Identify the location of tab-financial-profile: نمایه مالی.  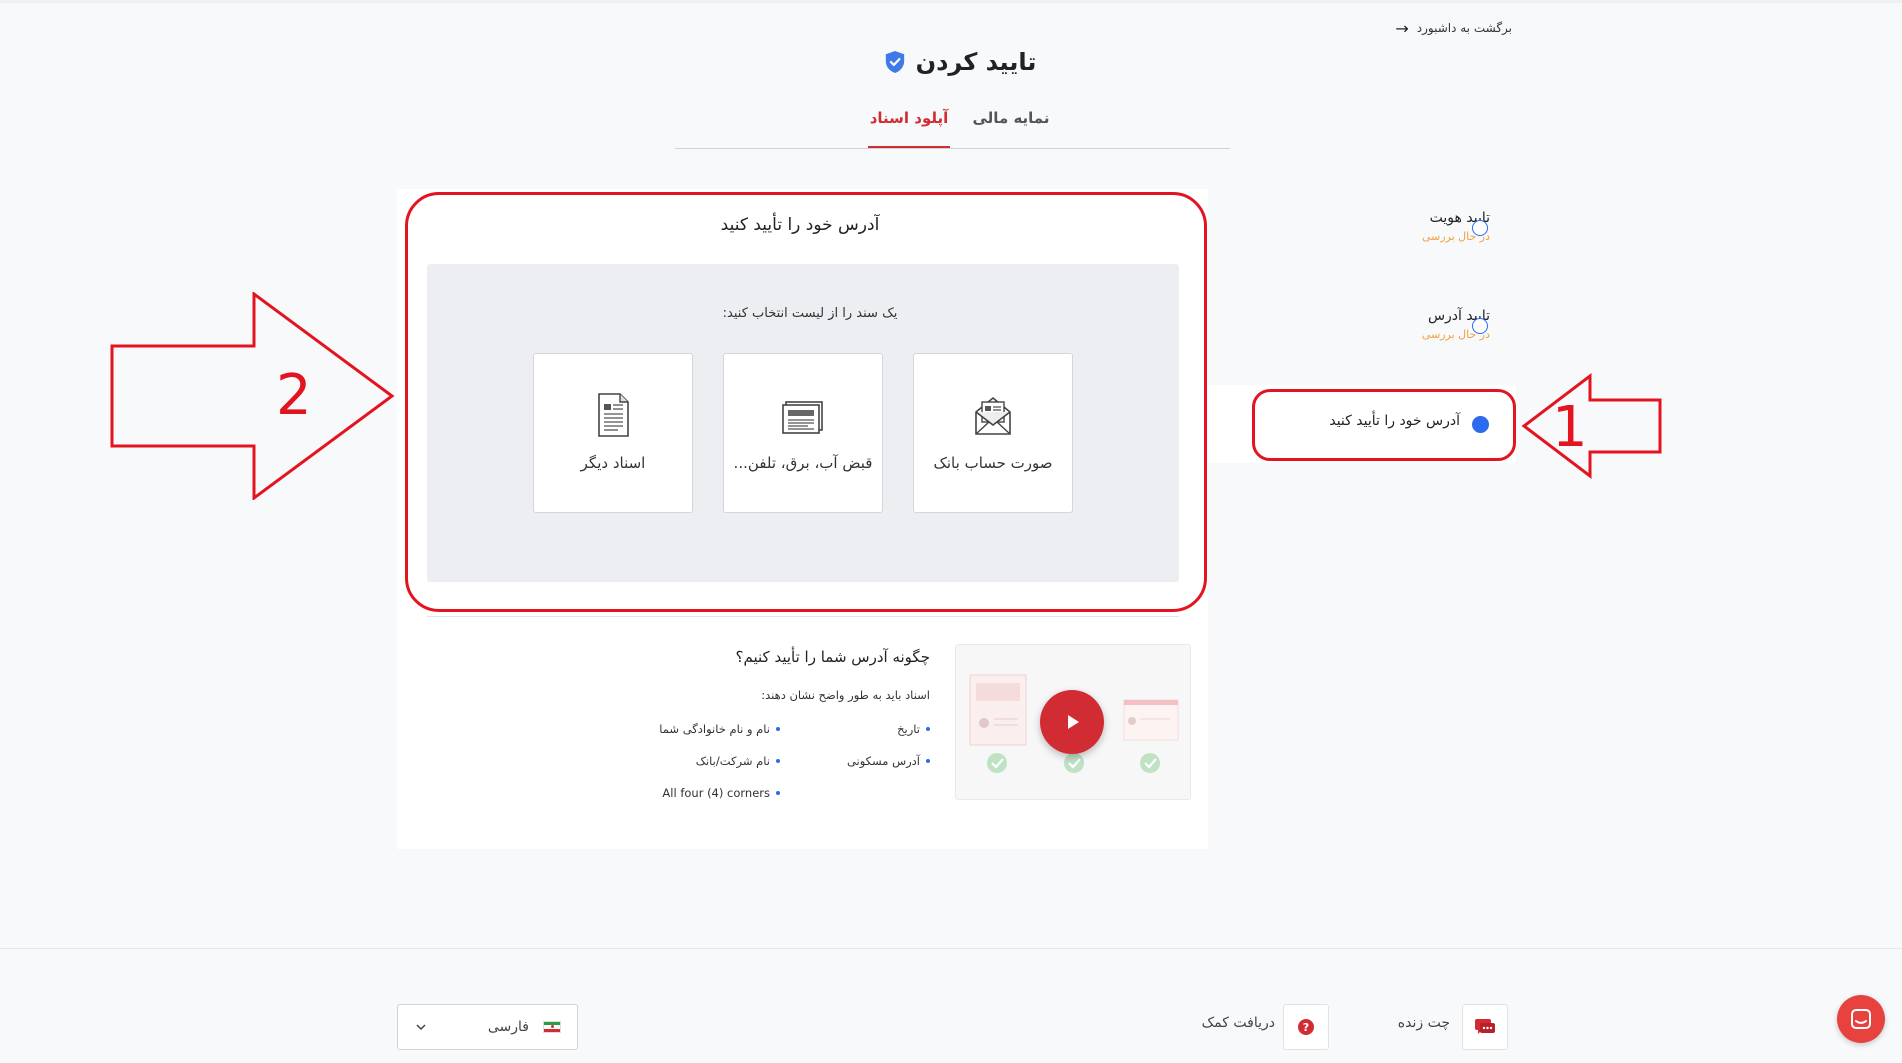
(1011, 128).